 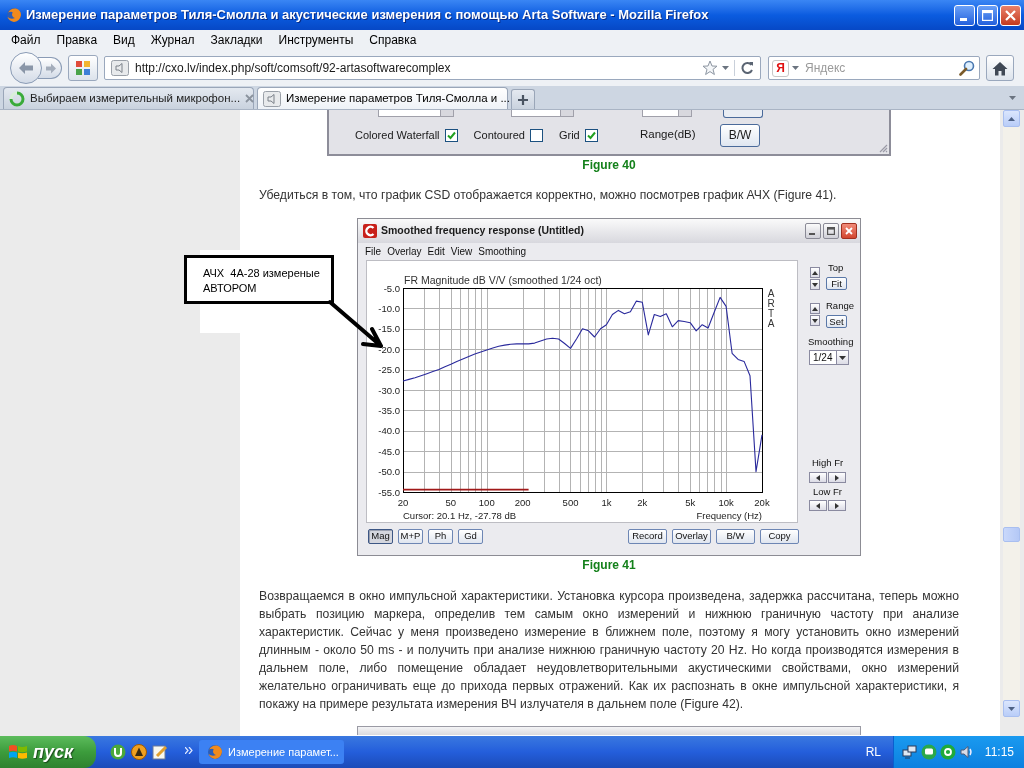 I want to click on reload-icon, so click(x=747, y=68).